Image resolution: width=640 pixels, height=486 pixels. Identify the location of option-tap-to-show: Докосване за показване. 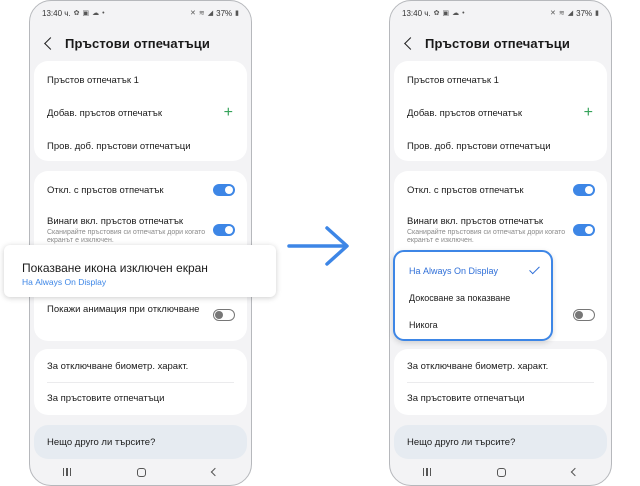
(475, 298).